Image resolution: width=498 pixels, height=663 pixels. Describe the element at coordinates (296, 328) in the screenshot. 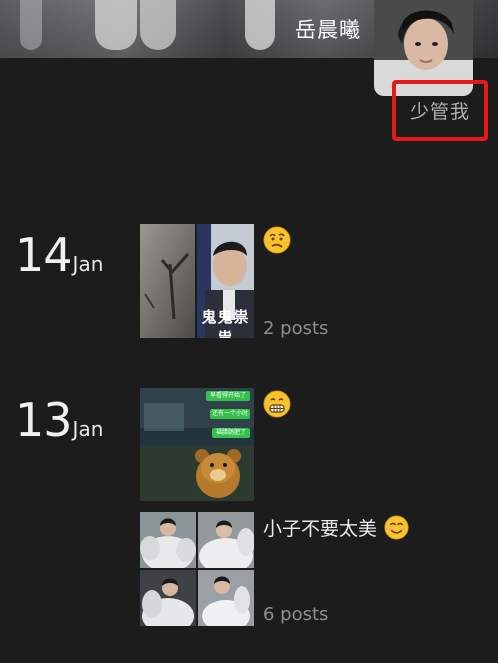

I see `posts-count: 2 posts` at that location.